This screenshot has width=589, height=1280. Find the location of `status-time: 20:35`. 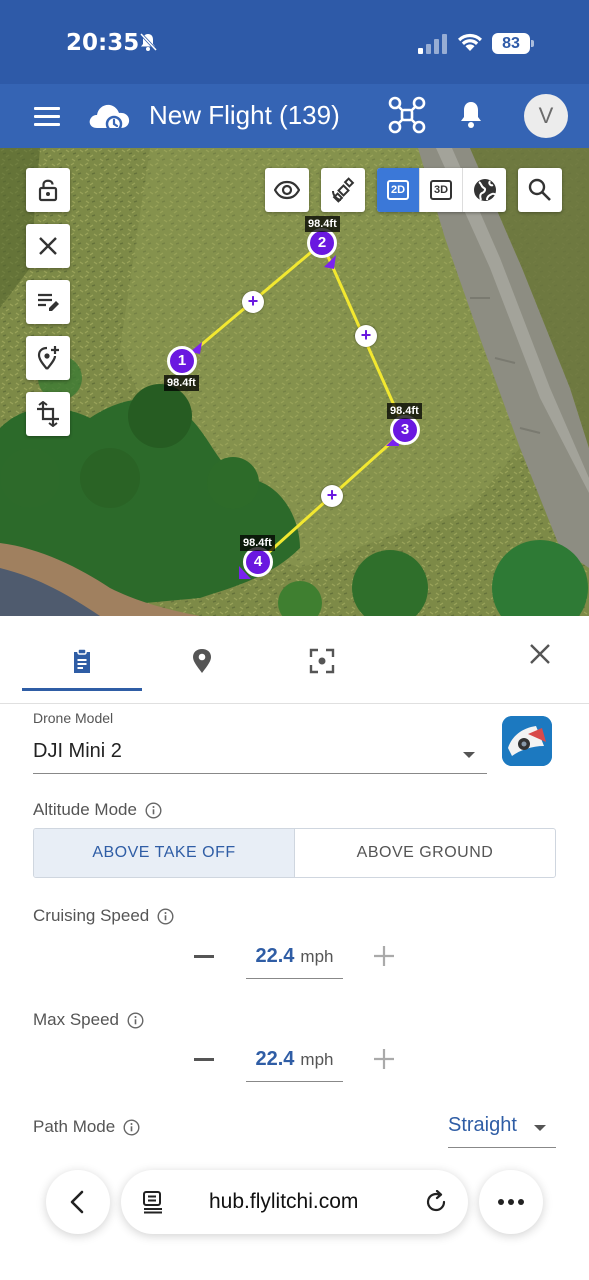

status-time: 20:35 is located at coordinates (103, 43).